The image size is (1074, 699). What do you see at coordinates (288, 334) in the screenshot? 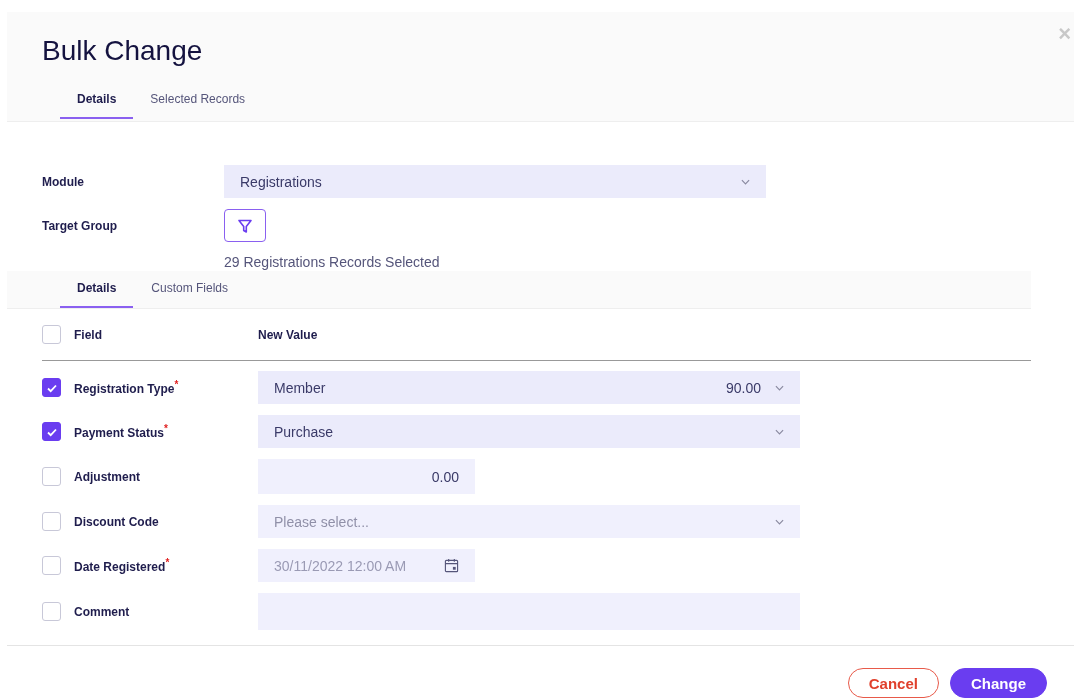
I see `column-header: New Value` at bounding box center [288, 334].